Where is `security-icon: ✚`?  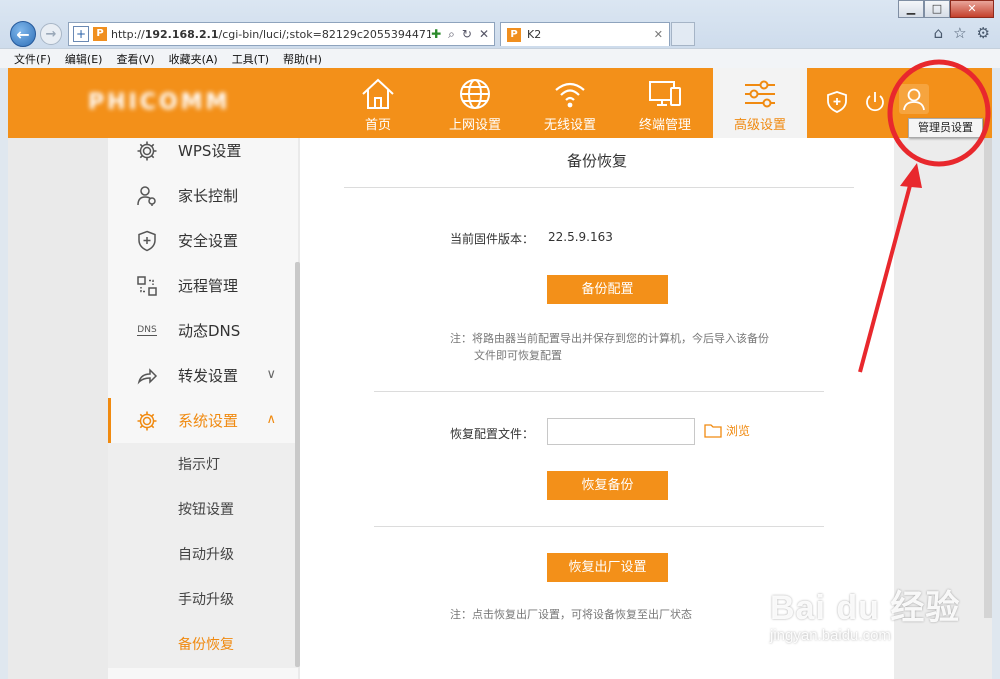
security-icon: ✚ is located at coordinates (436, 34).